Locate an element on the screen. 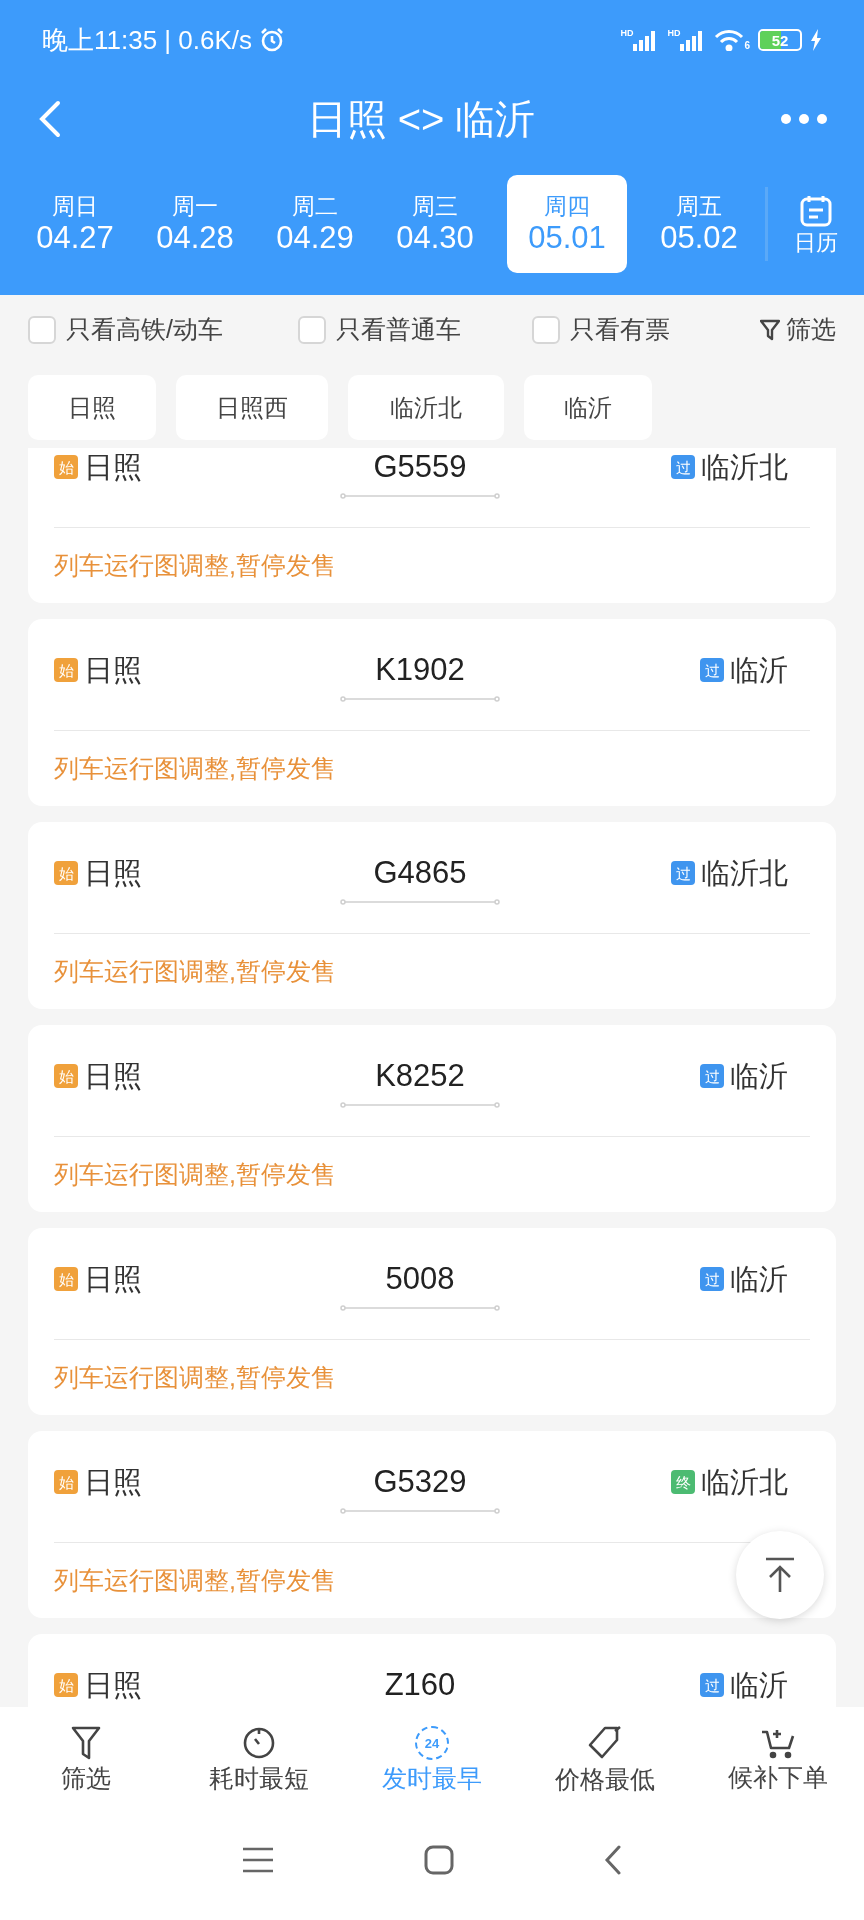 The image size is (864, 1920). station-badge: 终 is located at coordinates (683, 1482).